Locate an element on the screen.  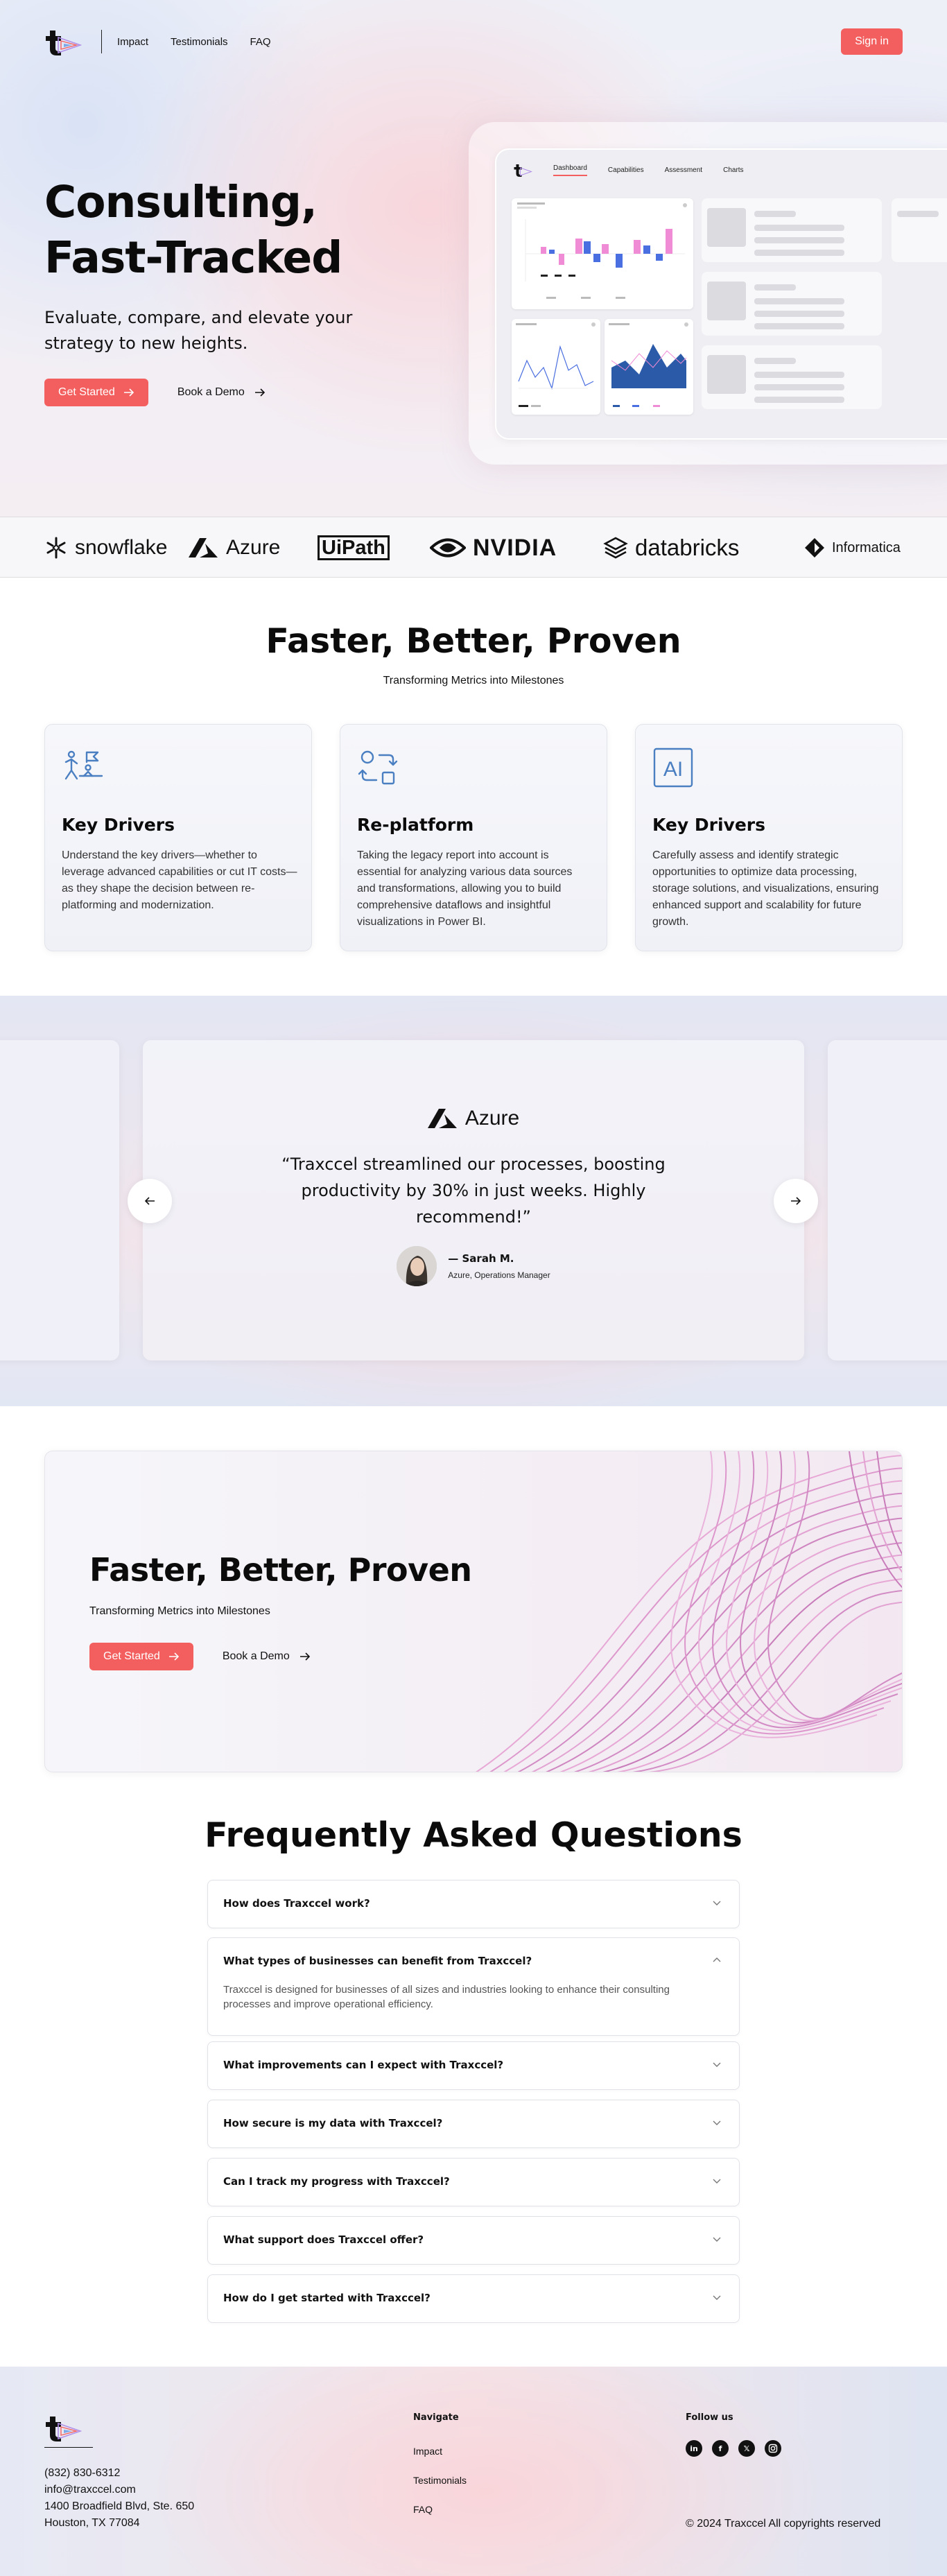
footer-email: info@traxccel.com is located at coordinates (119, 2490).